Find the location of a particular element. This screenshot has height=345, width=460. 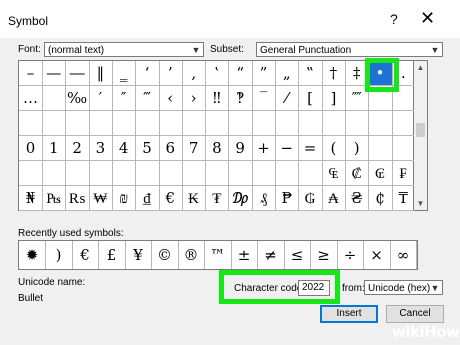

symbol-cell: 3 is located at coordinates (100, 148).